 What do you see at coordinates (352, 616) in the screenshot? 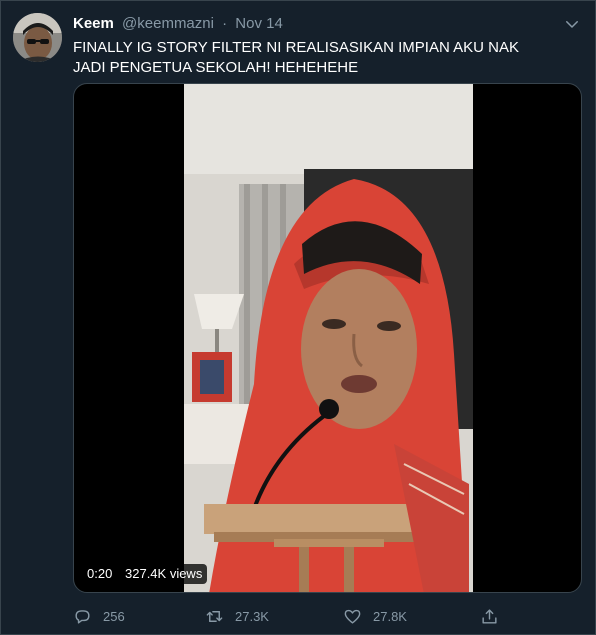
I see `heart-icon` at bounding box center [352, 616].